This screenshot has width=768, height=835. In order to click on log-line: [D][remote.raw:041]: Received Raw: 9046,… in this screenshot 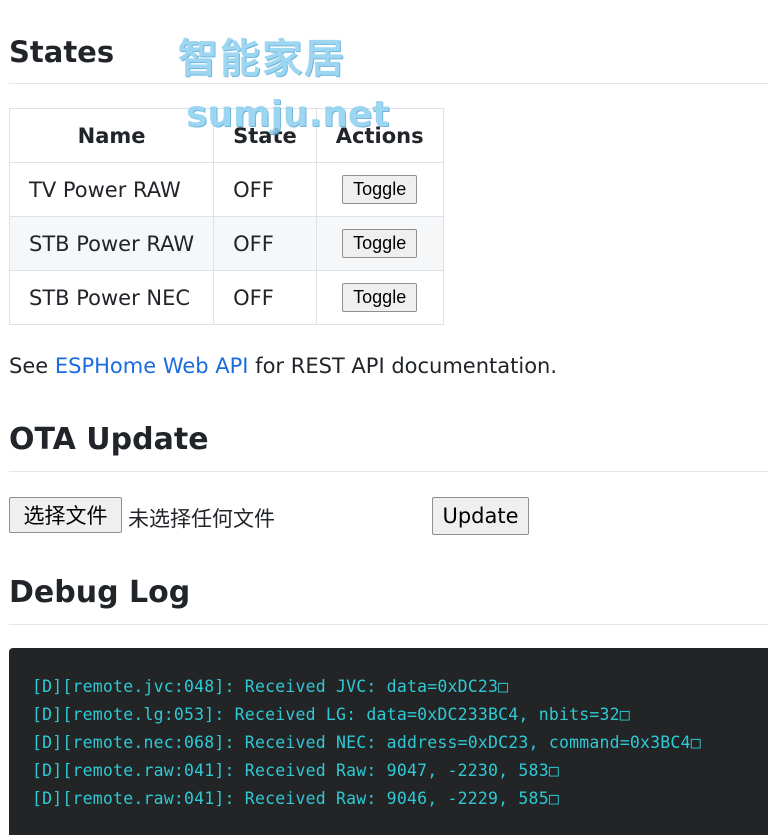, I will do `click(295, 798)`.